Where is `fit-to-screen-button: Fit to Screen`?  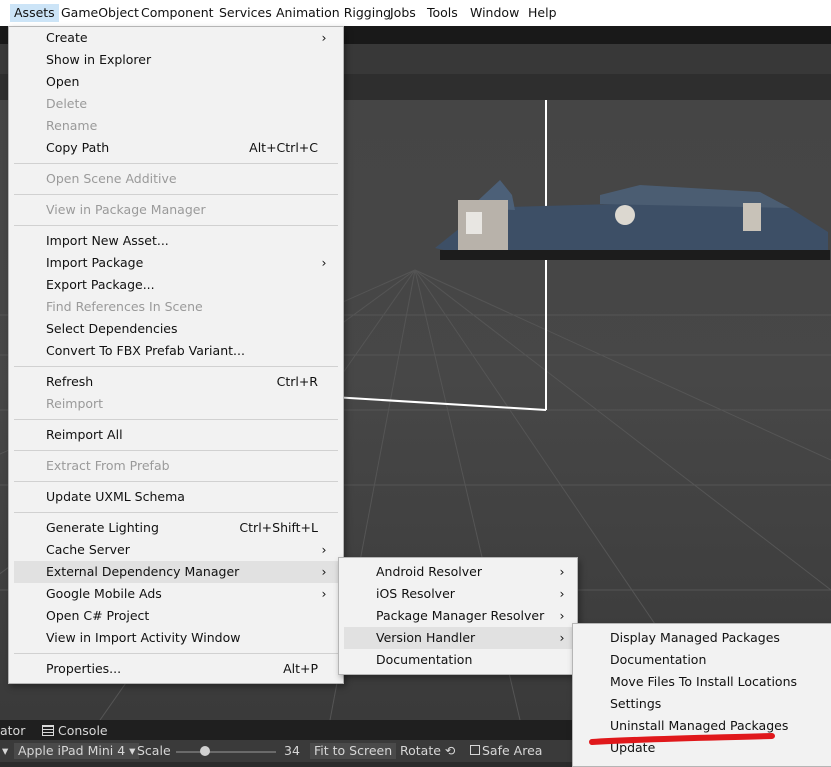
fit-to-screen-button: Fit to Screen is located at coordinates (353, 751).